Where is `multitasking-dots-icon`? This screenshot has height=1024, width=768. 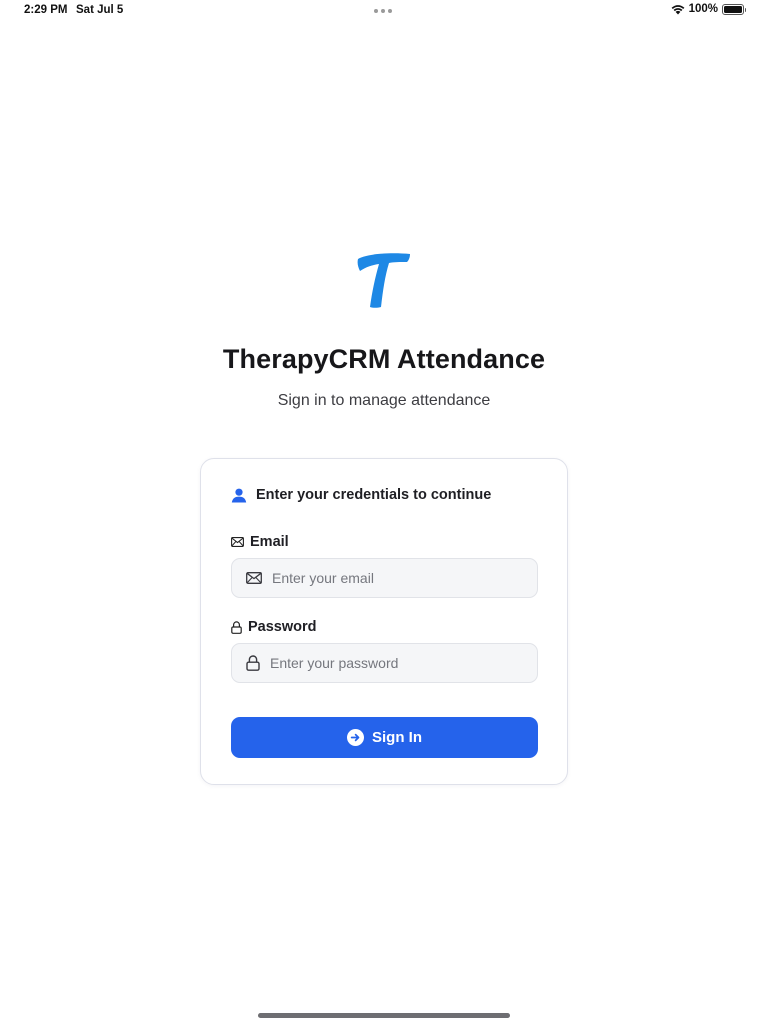
multitasking-dots-icon is located at coordinates (383, 11).